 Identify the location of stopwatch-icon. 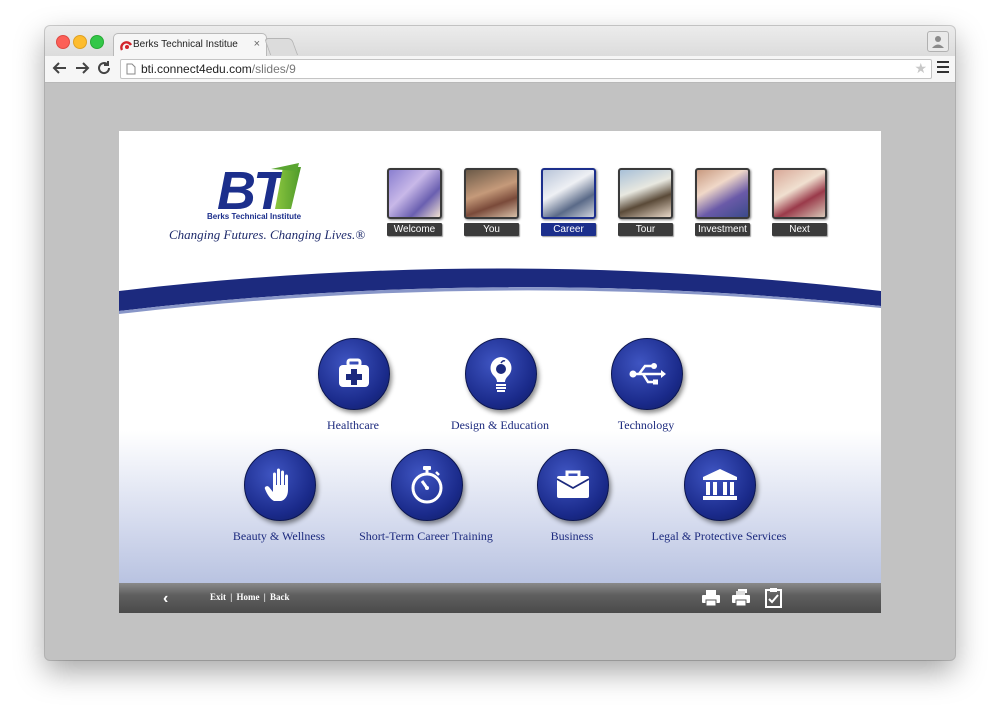
(427, 485).